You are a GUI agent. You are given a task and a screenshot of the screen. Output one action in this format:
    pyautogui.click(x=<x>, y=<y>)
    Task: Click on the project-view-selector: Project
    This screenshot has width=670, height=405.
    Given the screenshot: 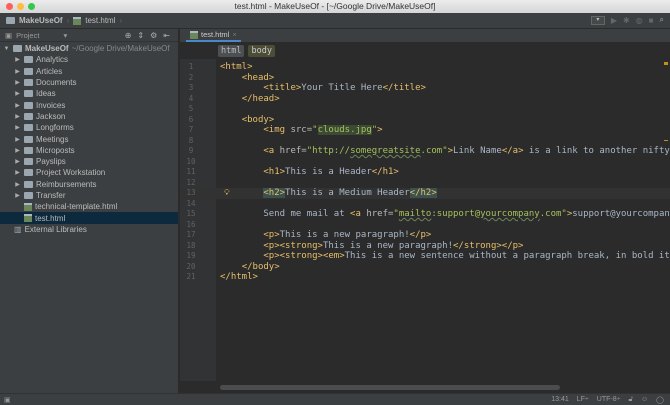 What is the action you would take?
    pyautogui.click(x=27, y=35)
    